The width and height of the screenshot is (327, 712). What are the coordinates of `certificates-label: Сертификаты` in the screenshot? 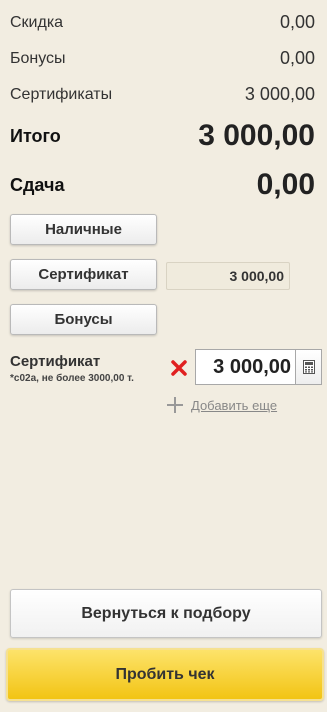 It's located at (61, 94).